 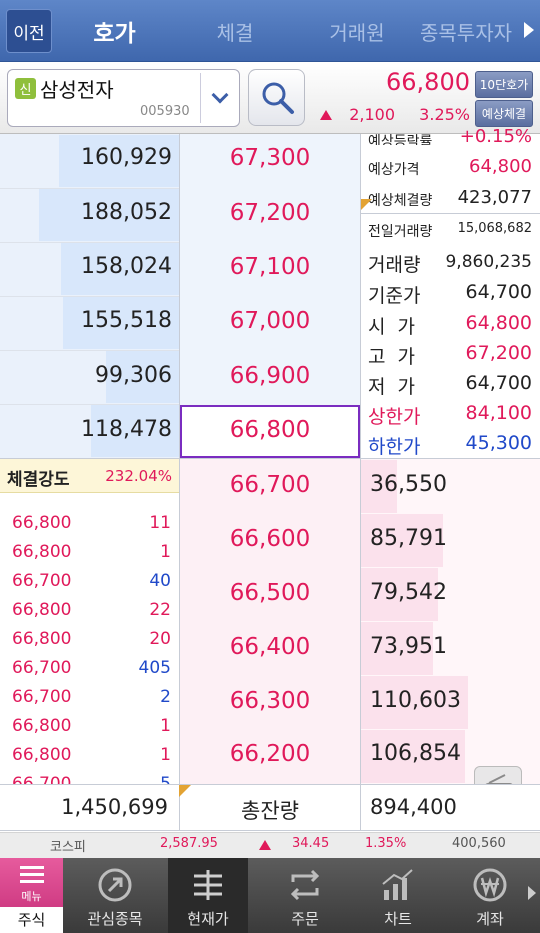 What do you see at coordinates (498, 413) in the screenshot?
I see `upper-limit-price: 84,100` at bounding box center [498, 413].